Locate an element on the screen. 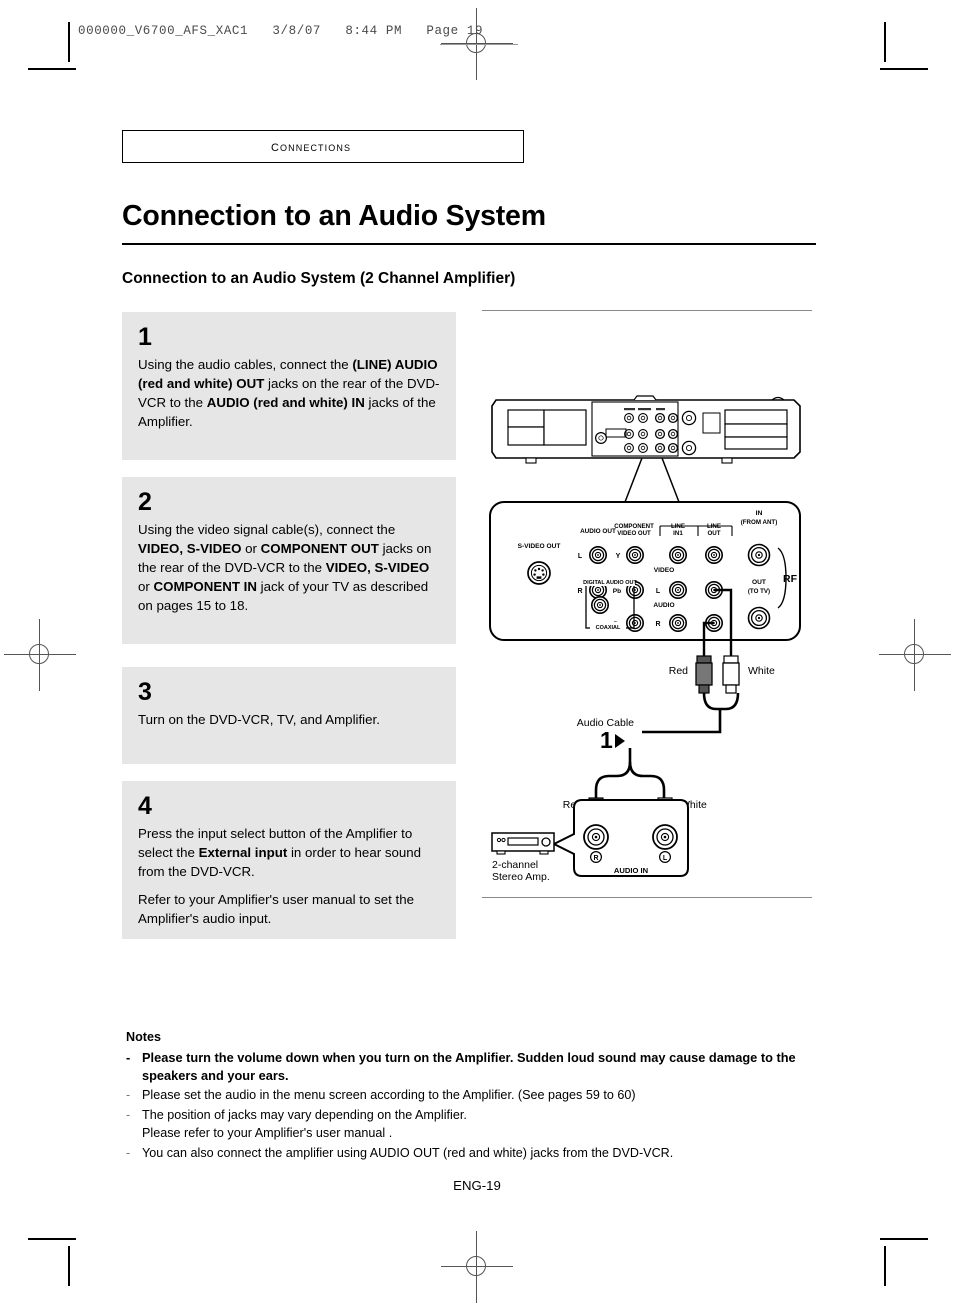  jack-component-y is located at coordinates (635, 555).